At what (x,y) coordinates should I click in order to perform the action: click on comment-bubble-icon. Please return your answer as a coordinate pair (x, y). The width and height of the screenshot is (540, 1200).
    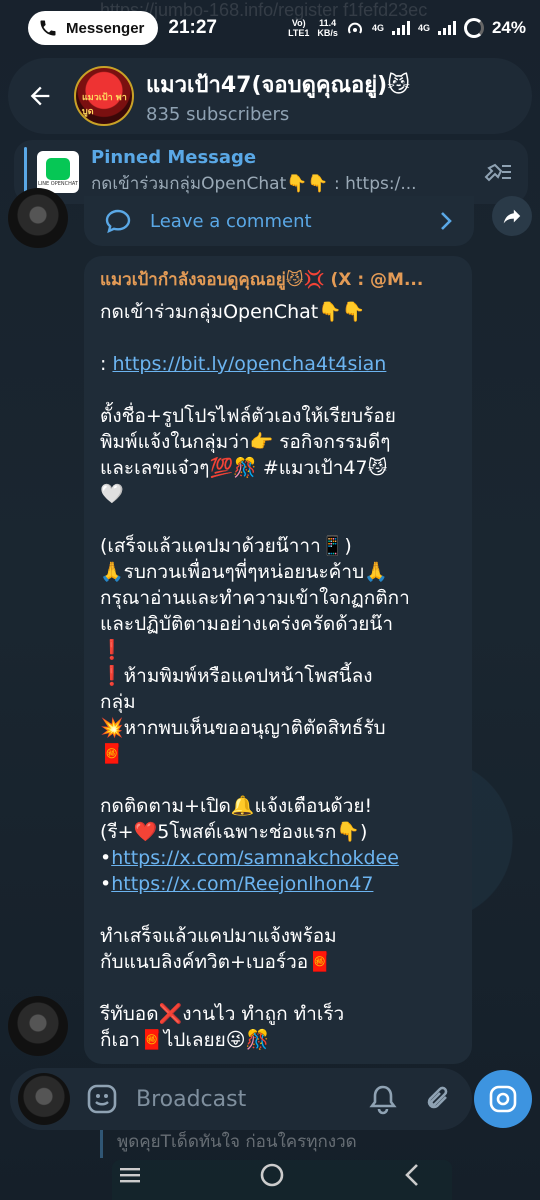
    Looking at the image, I should click on (118, 221).